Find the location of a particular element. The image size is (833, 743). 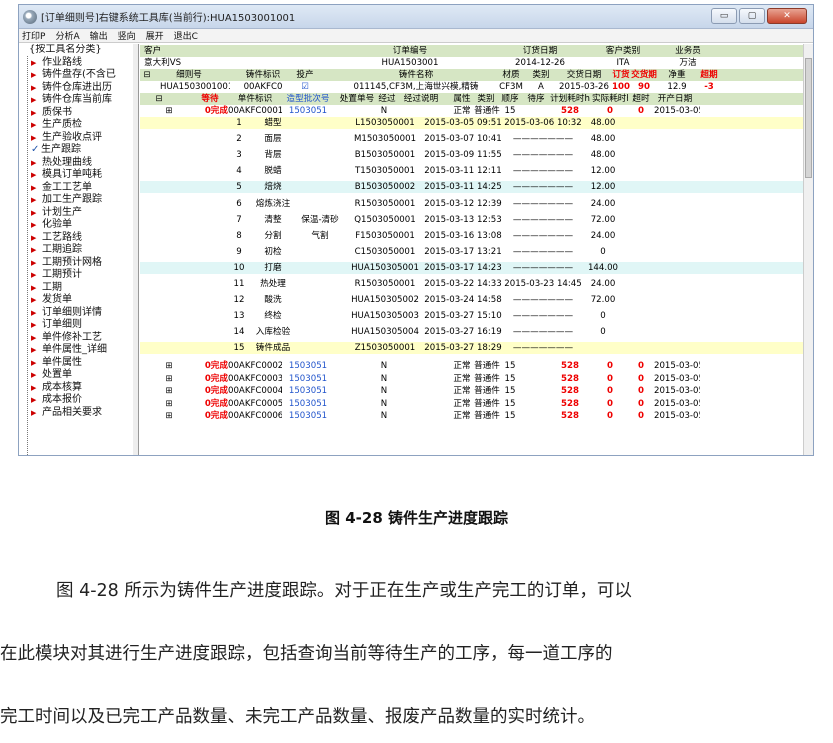

process-end: ——————— is located at coordinates (543, 251).